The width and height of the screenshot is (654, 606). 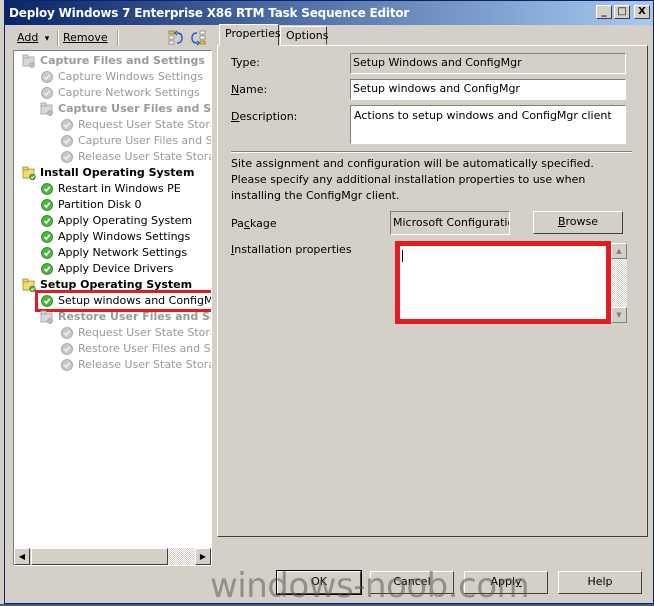 What do you see at coordinates (245, 62) in the screenshot?
I see `type-label: Type:` at bounding box center [245, 62].